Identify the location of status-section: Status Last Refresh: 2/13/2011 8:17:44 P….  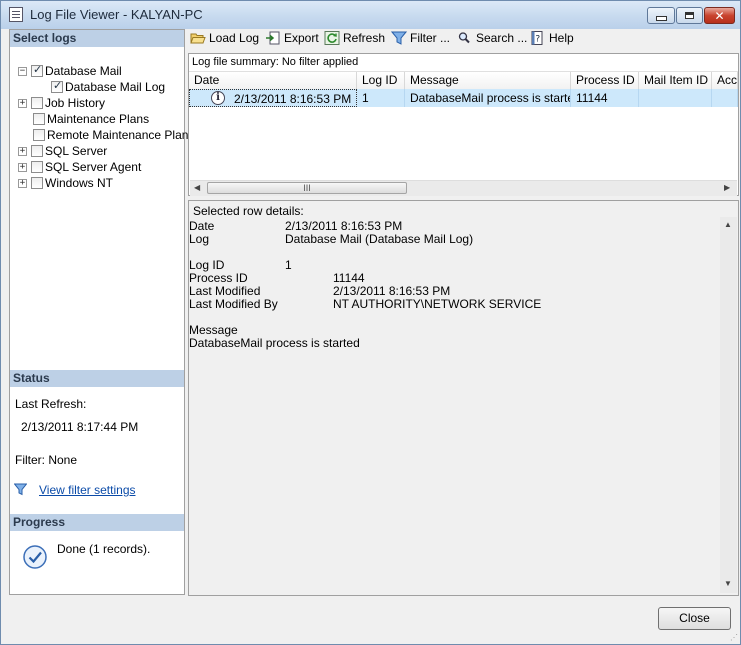
(97, 433).